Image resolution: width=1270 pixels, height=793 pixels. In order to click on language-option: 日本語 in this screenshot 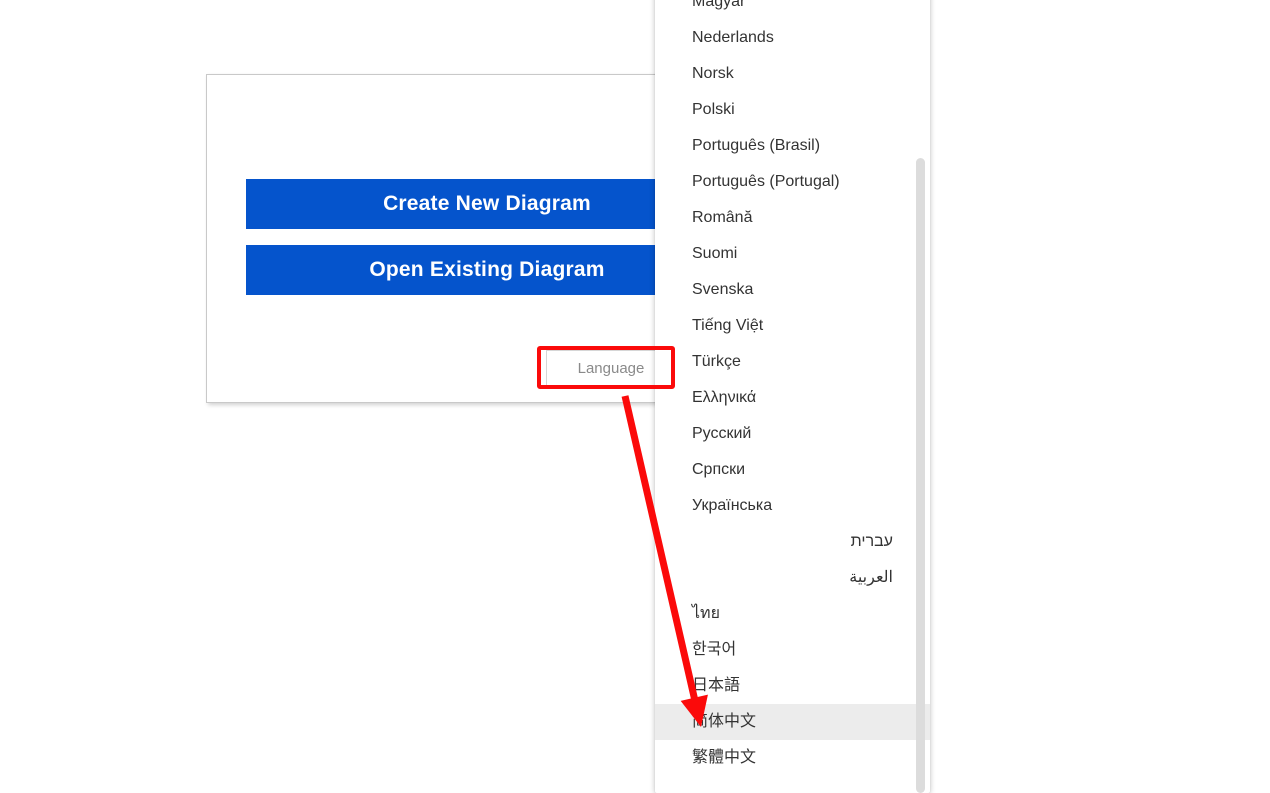, I will do `click(792, 686)`.